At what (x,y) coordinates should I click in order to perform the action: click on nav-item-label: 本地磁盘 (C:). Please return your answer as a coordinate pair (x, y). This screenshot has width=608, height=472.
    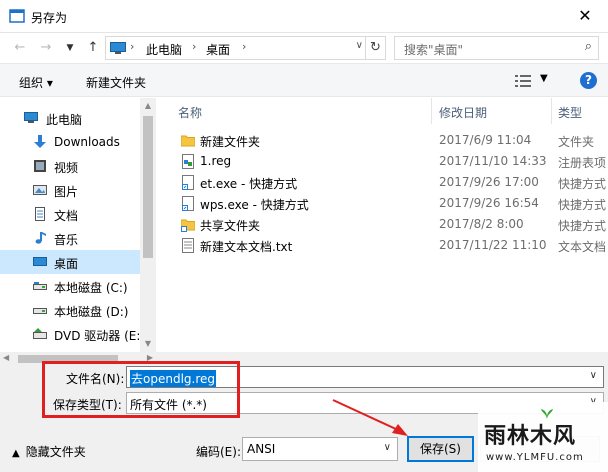
    Looking at the image, I should click on (91, 288).